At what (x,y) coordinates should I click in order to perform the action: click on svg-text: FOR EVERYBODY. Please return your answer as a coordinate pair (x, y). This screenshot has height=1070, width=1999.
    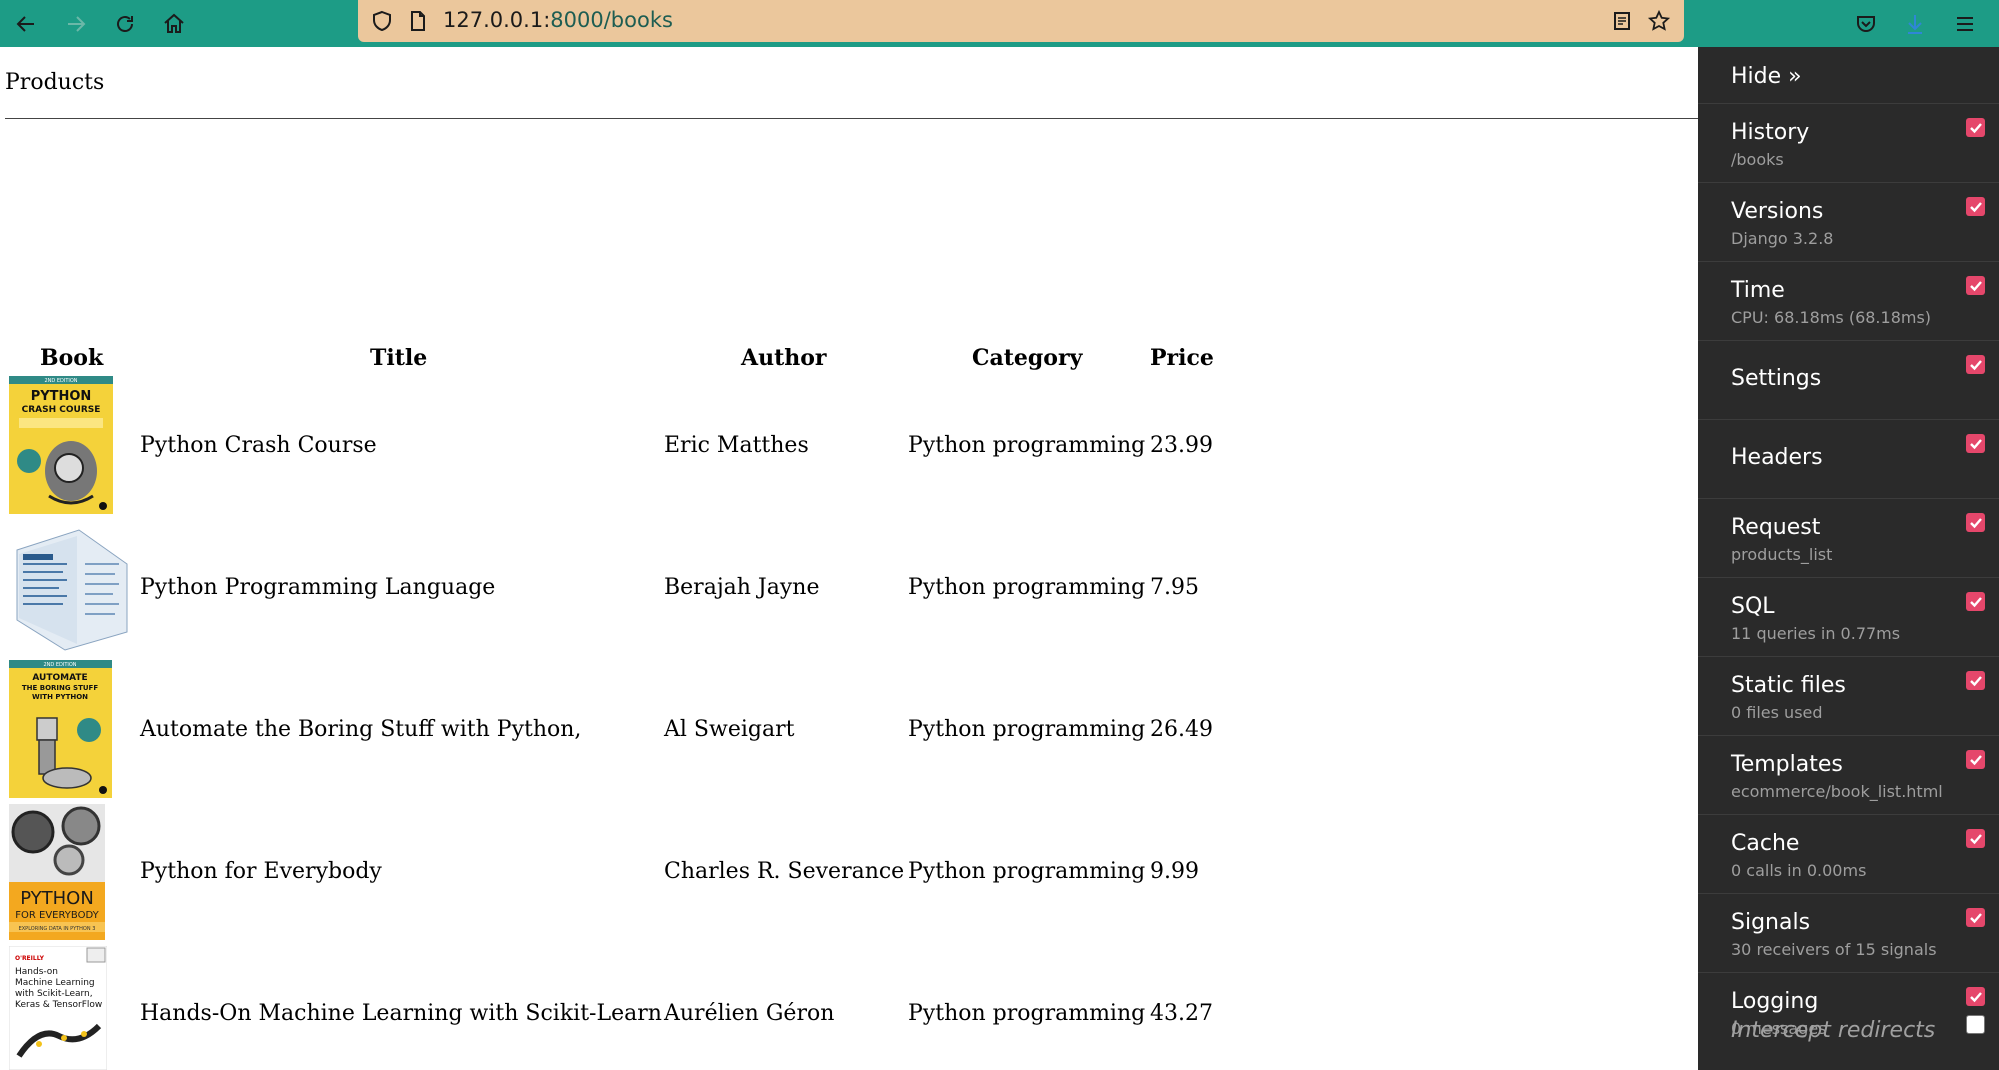
    Looking at the image, I should click on (57, 915).